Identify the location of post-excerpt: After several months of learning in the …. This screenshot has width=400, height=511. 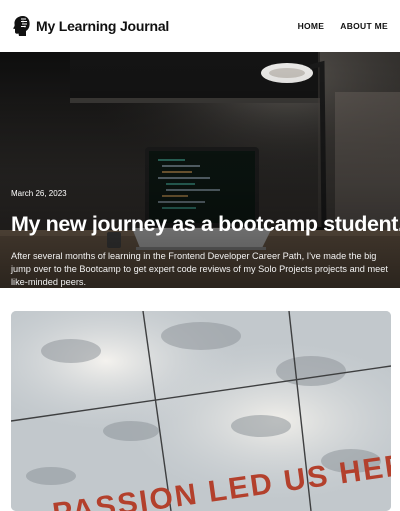
(199, 269).